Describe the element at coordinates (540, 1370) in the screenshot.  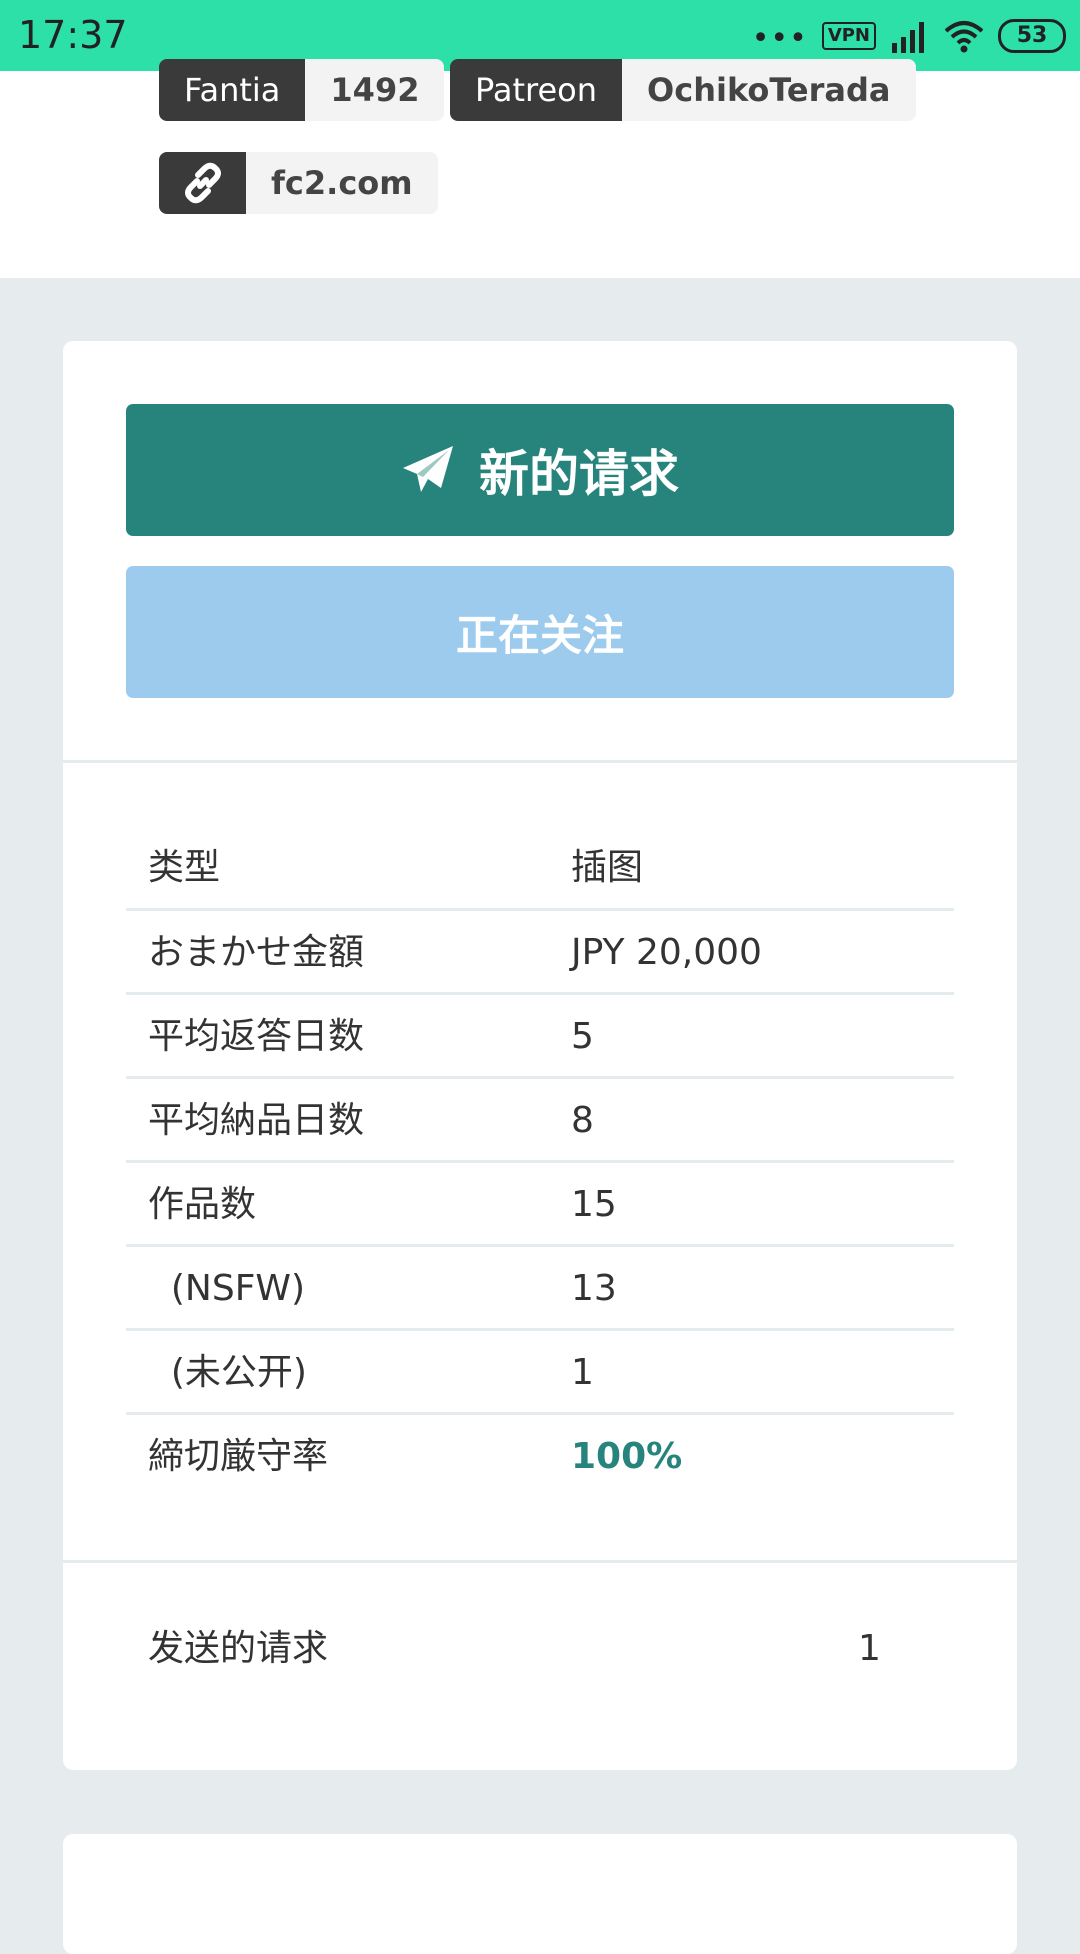
I see `table-row: (未公开) 1` at that location.